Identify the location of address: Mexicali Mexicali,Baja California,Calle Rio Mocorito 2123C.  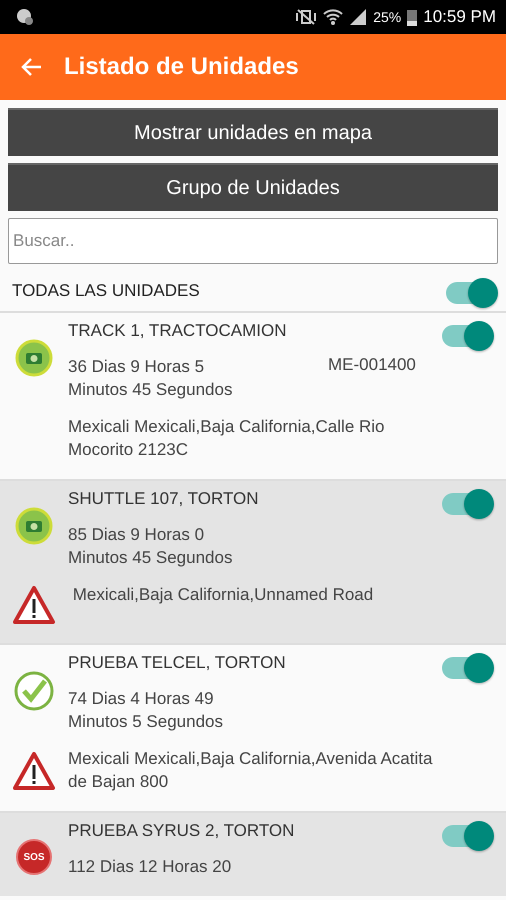
(227, 438).